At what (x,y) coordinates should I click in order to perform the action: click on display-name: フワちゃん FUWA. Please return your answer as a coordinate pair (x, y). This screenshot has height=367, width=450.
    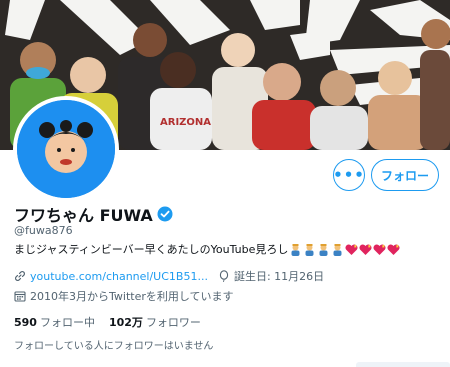
    Looking at the image, I should click on (83, 215).